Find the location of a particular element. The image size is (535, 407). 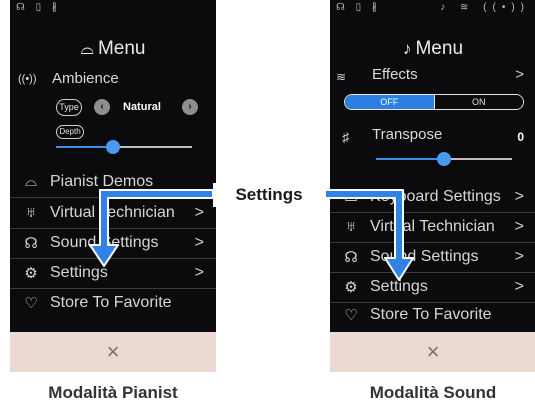

transpose-value: 0 is located at coordinates (520, 137).